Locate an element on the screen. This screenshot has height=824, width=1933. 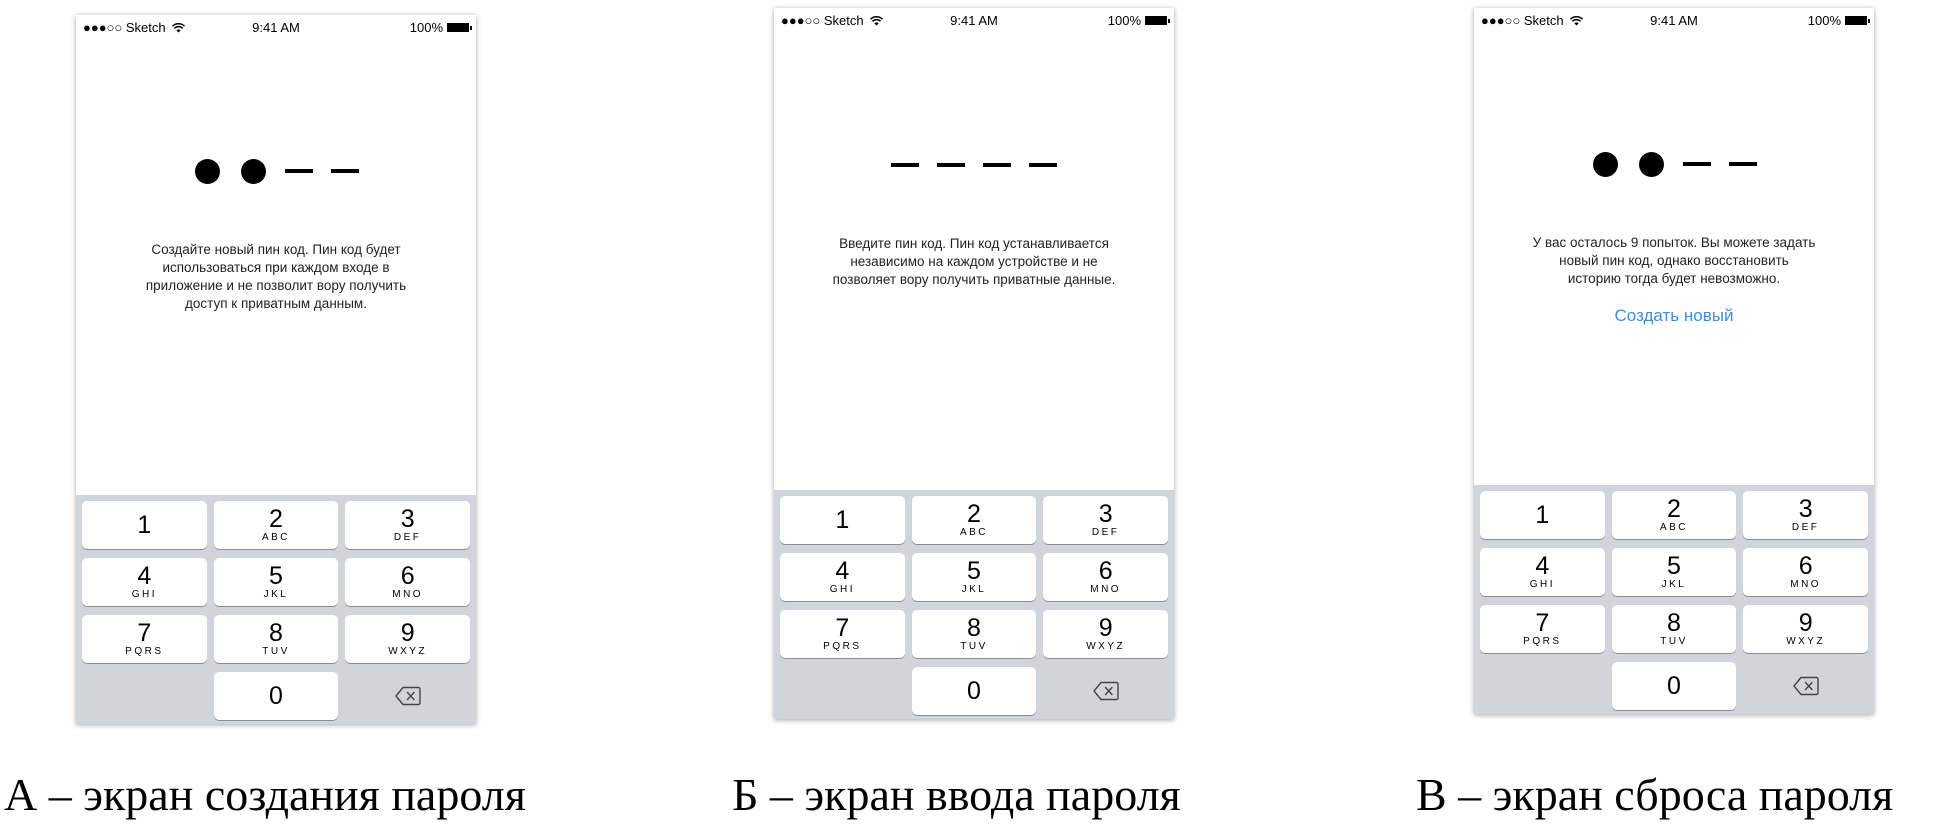
numeric-keypad: 1 2 ABC 3 DEF 4 GHI 5 JKL 6 MNO 7 PQRS 8 TUV 9 WXYZ 0 is located at coordinates (276, 609).